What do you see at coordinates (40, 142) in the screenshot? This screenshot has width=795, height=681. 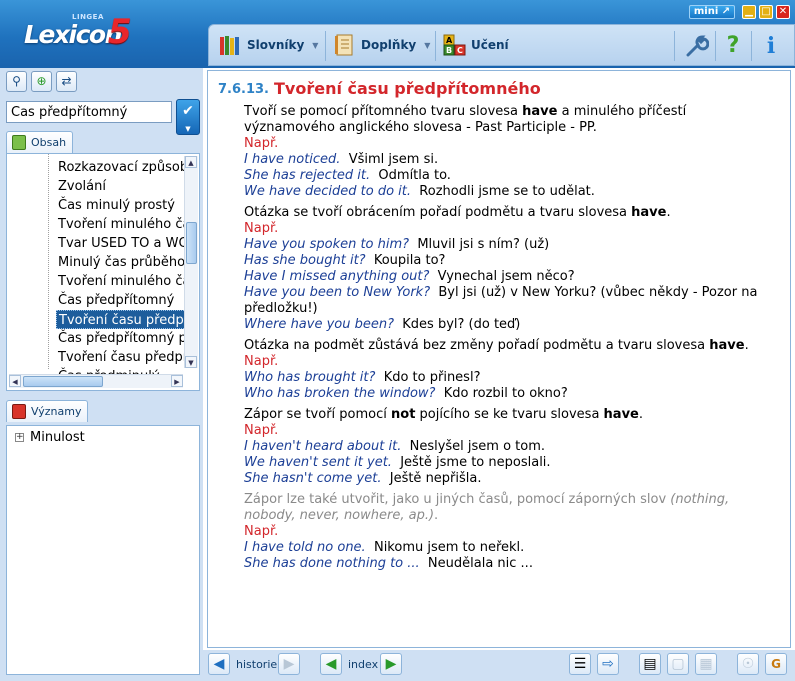 I see `tab-contents: Obsah` at bounding box center [40, 142].